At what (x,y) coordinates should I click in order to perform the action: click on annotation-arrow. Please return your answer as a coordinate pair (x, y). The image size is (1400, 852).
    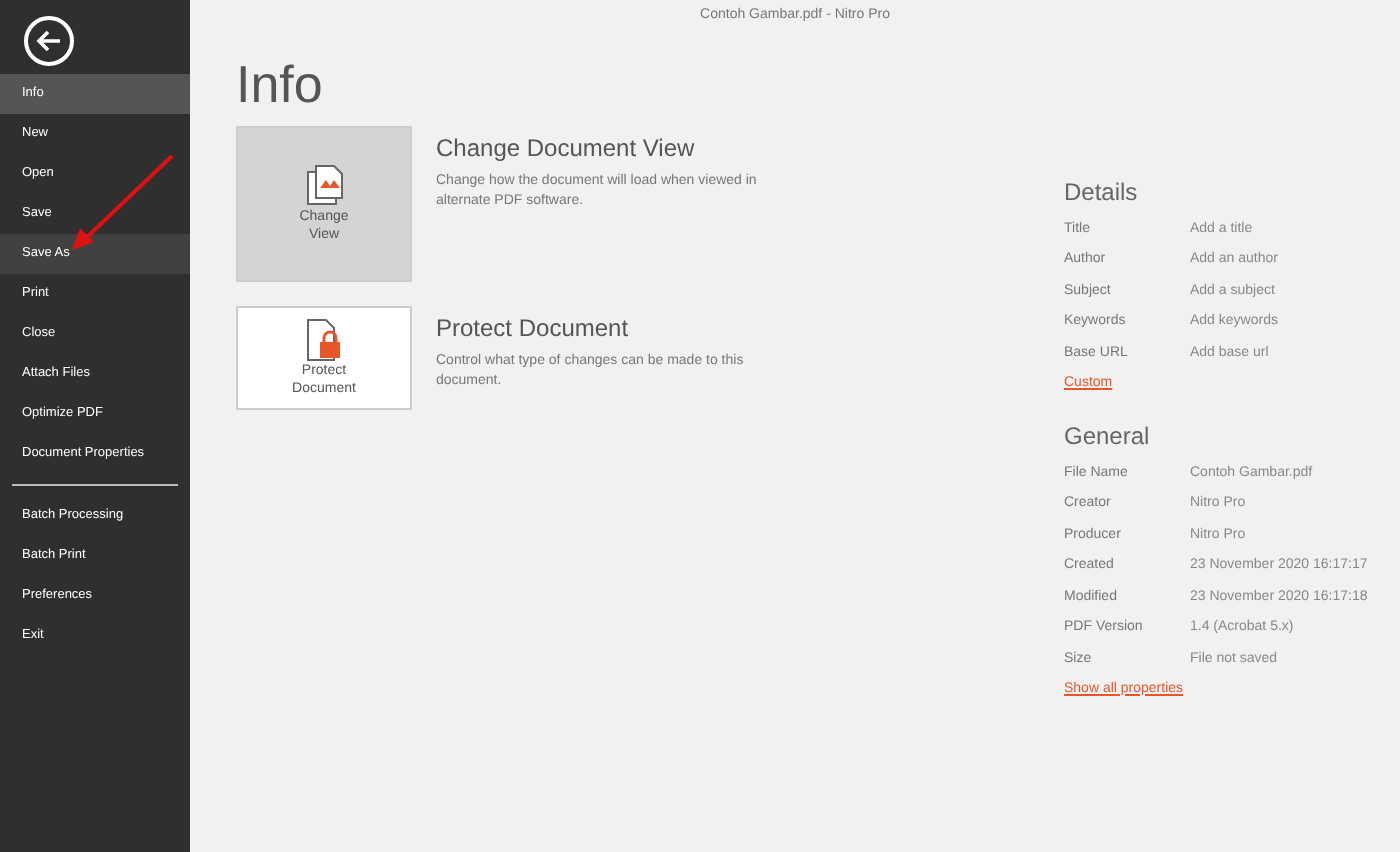
    Looking at the image, I should click on (122, 203).